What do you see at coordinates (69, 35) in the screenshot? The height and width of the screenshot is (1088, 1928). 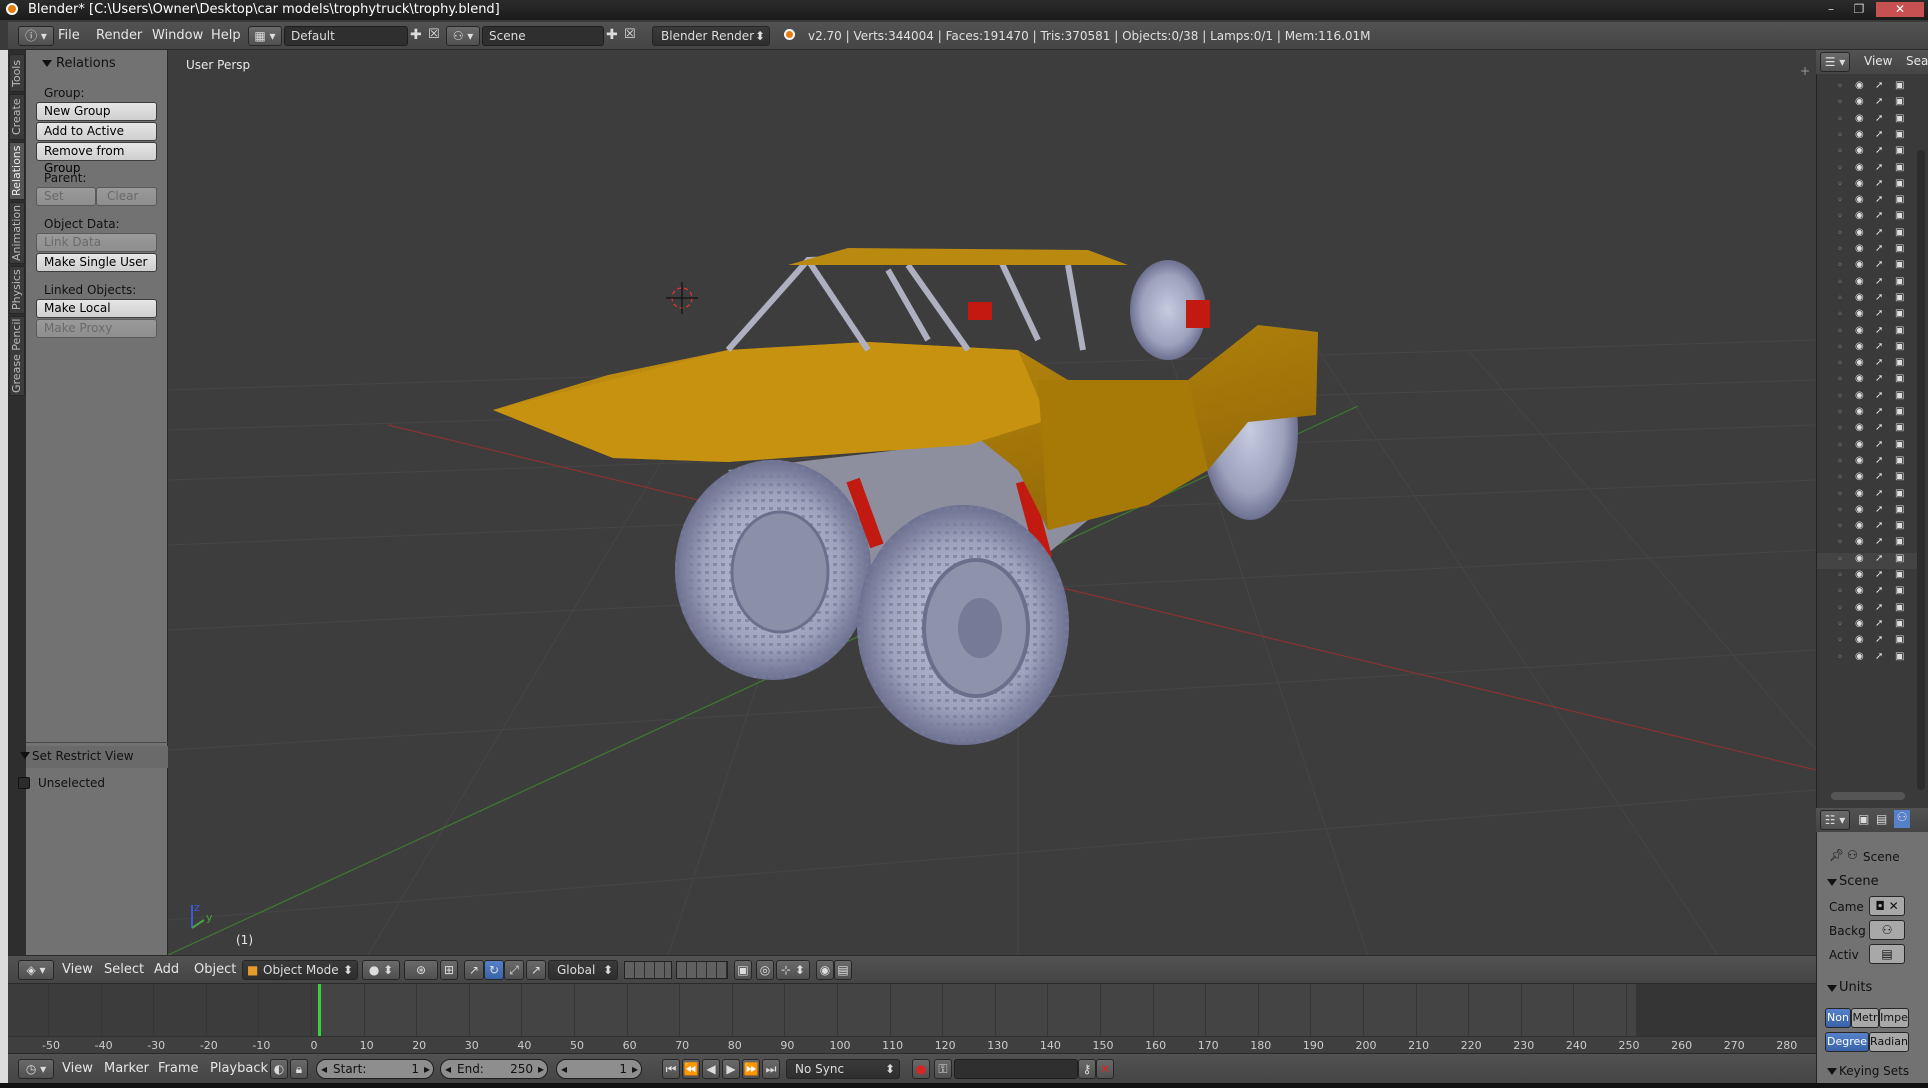 I see `menu-file: File` at bounding box center [69, 35].